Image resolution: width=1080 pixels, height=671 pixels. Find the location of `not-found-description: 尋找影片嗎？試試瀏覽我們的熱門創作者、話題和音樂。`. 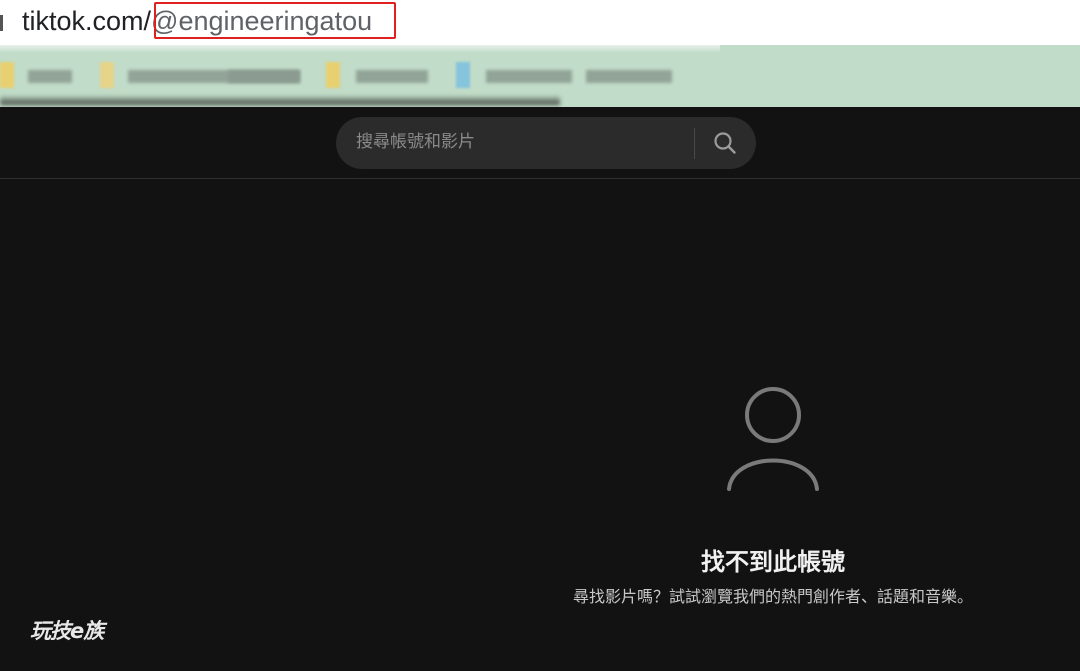

not-found-description: 尋找影片嗎？試試瀏覽我們的熱門創作者、話題和音樂。 is located at coordinates (772, 596).